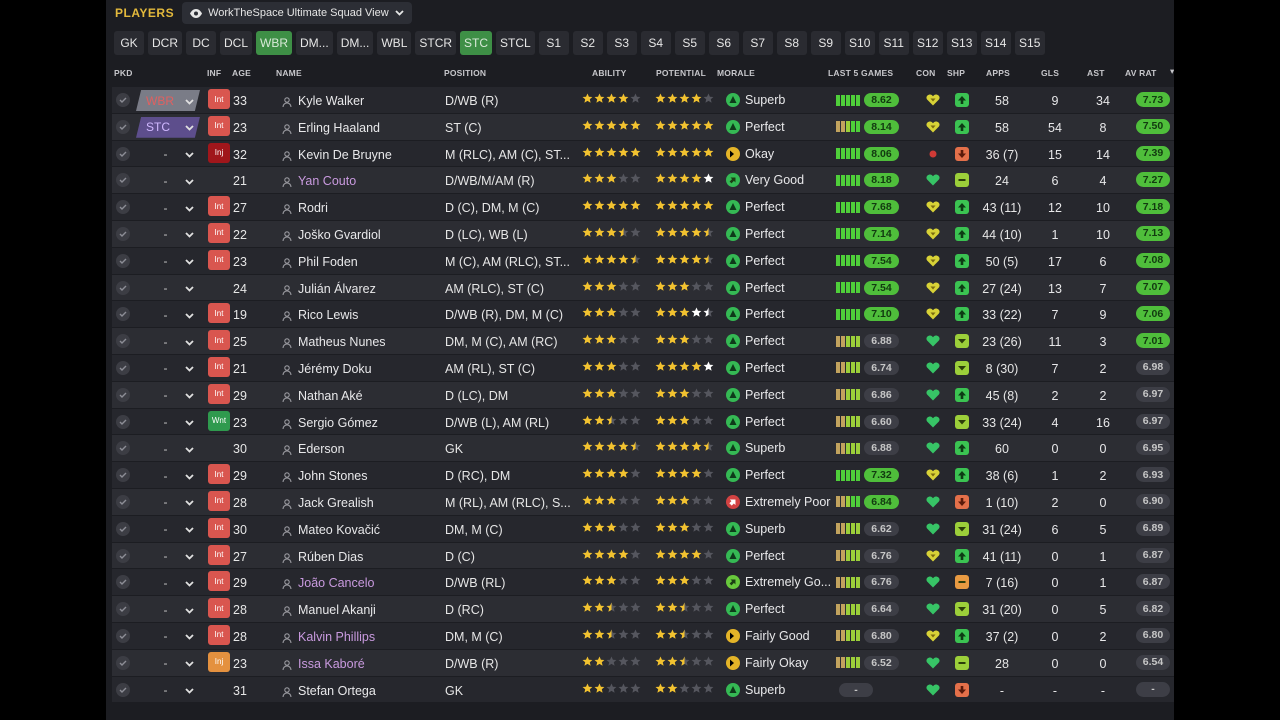 The width and height of the screenshot is (1280, 720). Describe the element at coordinates (334, 342) in the screenshot. I see `player-name: Matheus Nunes` at that location.